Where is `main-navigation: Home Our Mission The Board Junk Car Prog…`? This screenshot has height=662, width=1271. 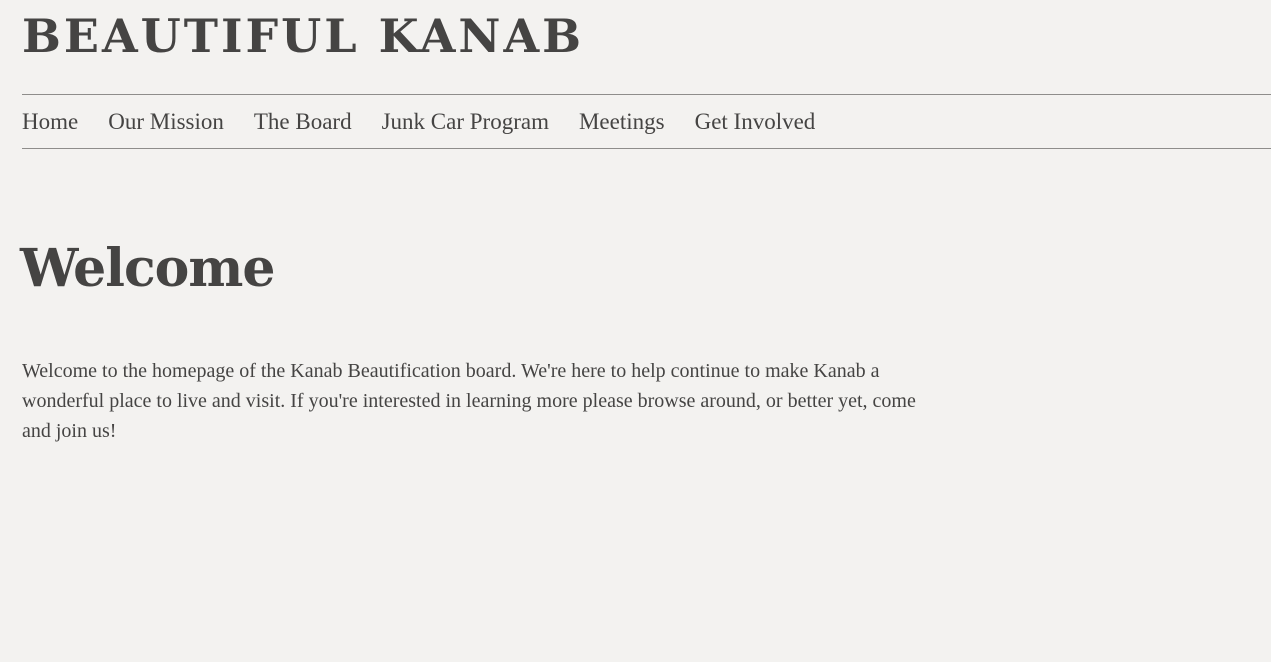 main-navigation: Home Our Mission The Board Junk Car Prog… is located at coordinates (646, 121).